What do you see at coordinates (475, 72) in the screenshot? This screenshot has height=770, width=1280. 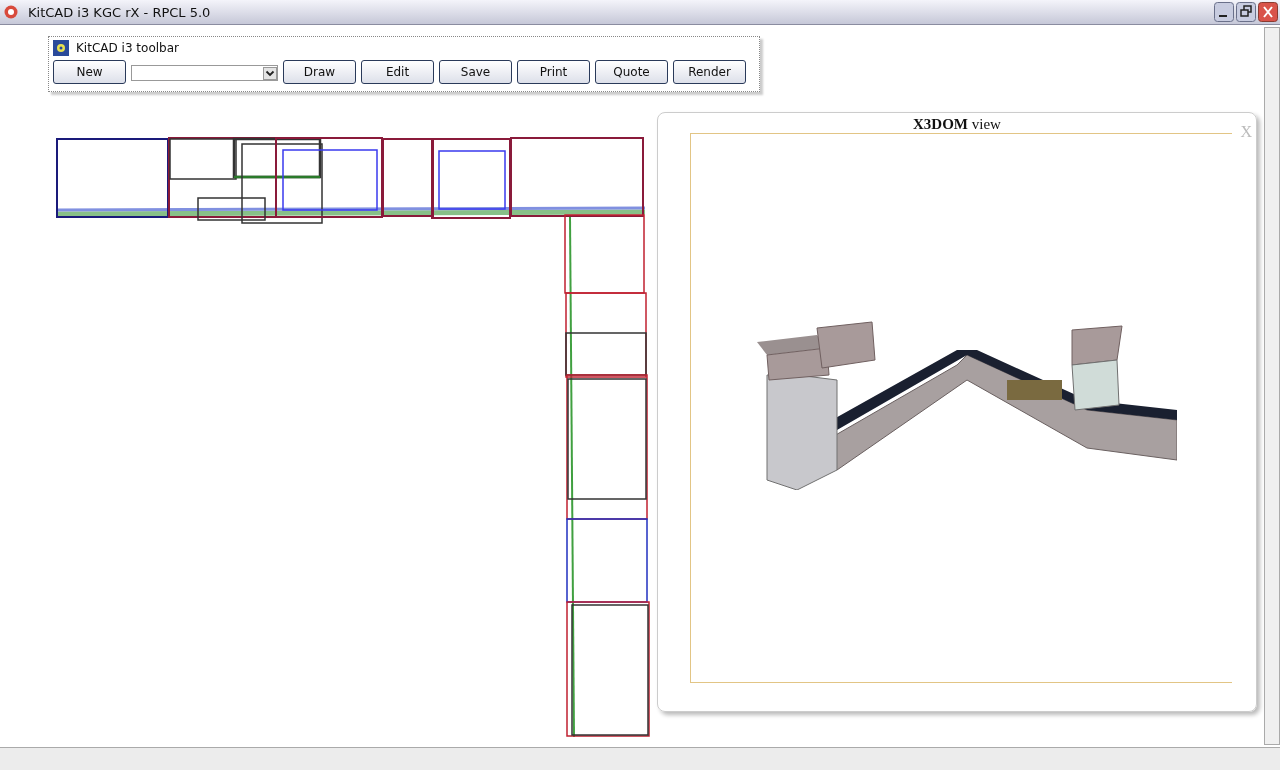 I see `toolbar-button: Save` at bounding box center [475, 72].